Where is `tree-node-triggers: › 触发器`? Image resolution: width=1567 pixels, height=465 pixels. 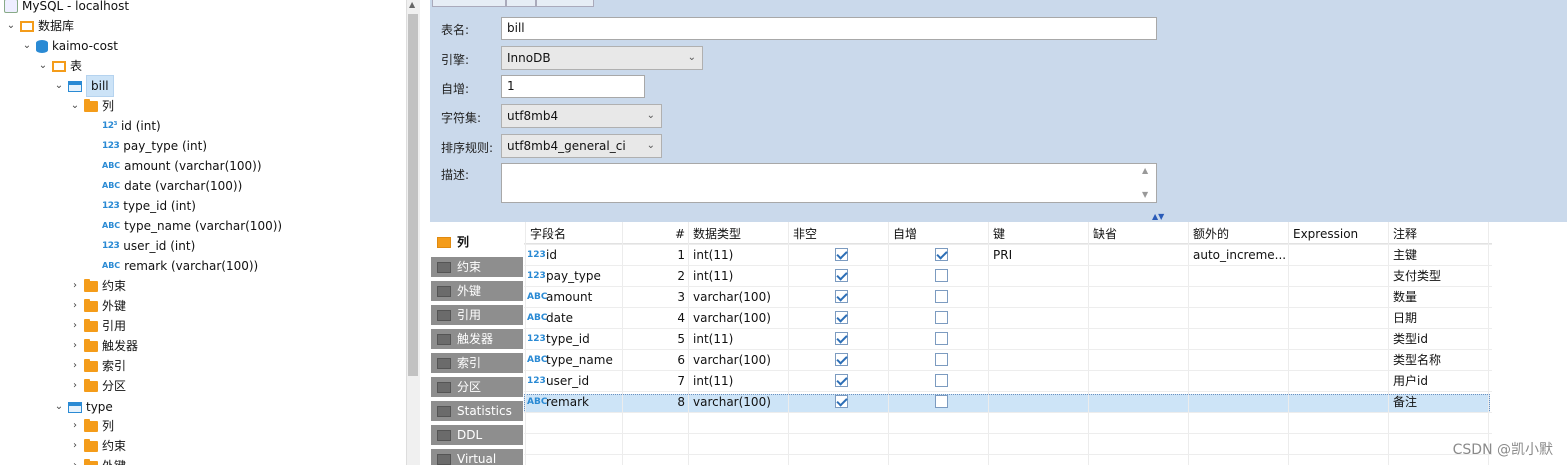
tree-node-triggers: › 触发器 is located at coordinates (103, 346).